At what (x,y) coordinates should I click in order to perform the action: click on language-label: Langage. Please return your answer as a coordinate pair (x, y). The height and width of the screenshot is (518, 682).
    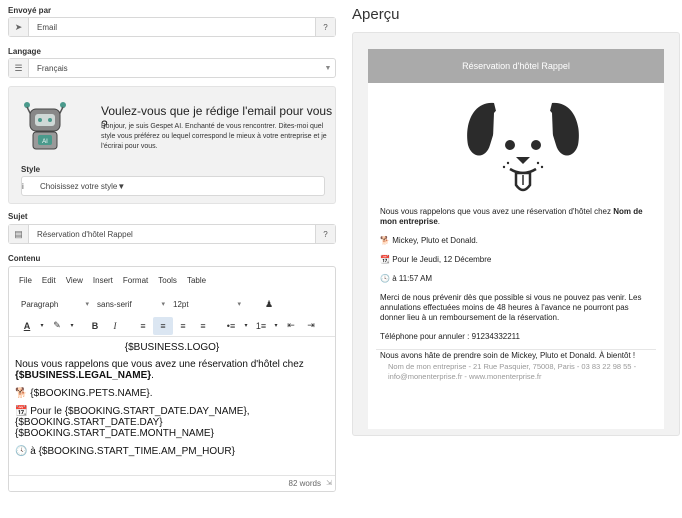
    Looking at the image, I should click on (24, 51).